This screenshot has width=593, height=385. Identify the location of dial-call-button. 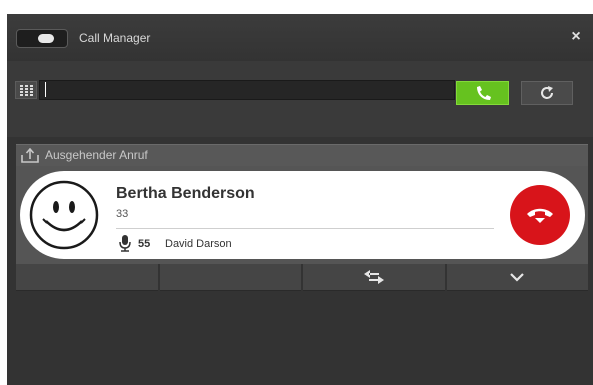
(482, 93).